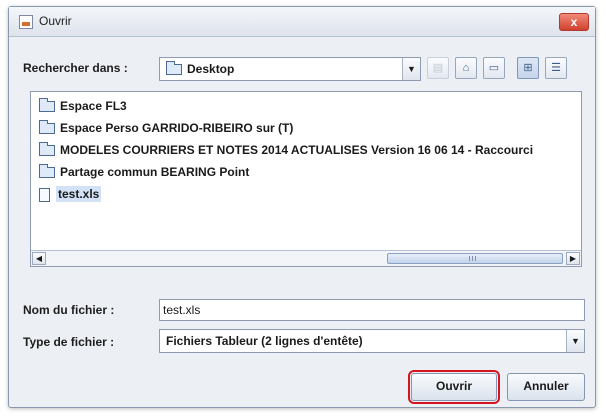  I want to click on list-item: Espace FL3, so click(83, 106).